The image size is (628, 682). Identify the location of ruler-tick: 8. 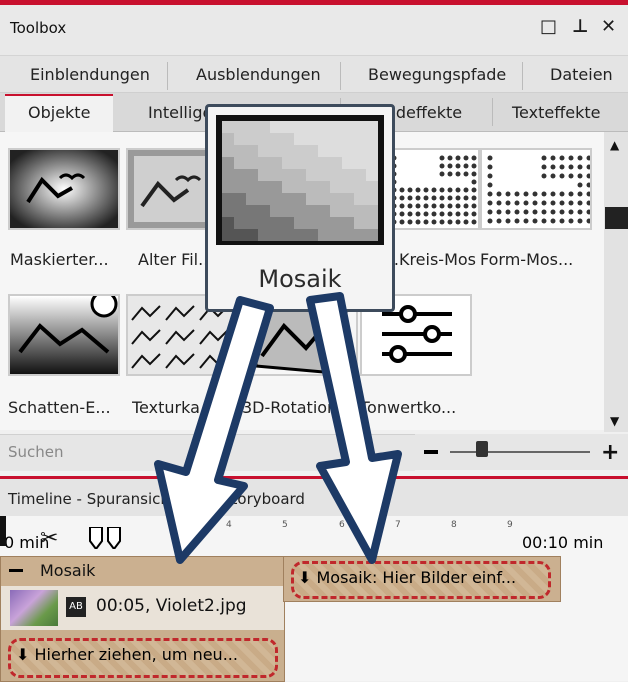
(454, 525).